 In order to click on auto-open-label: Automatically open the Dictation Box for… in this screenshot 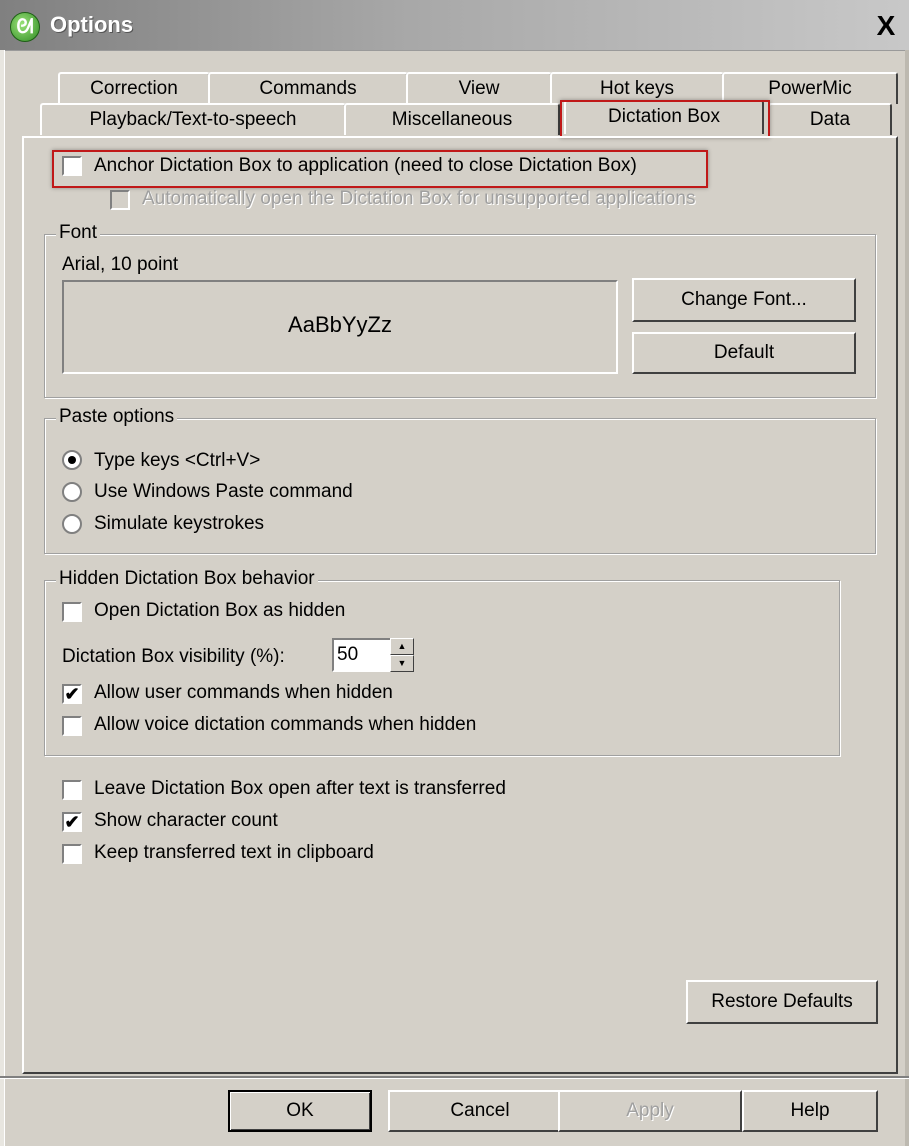, I will do `click(419, 198)`.